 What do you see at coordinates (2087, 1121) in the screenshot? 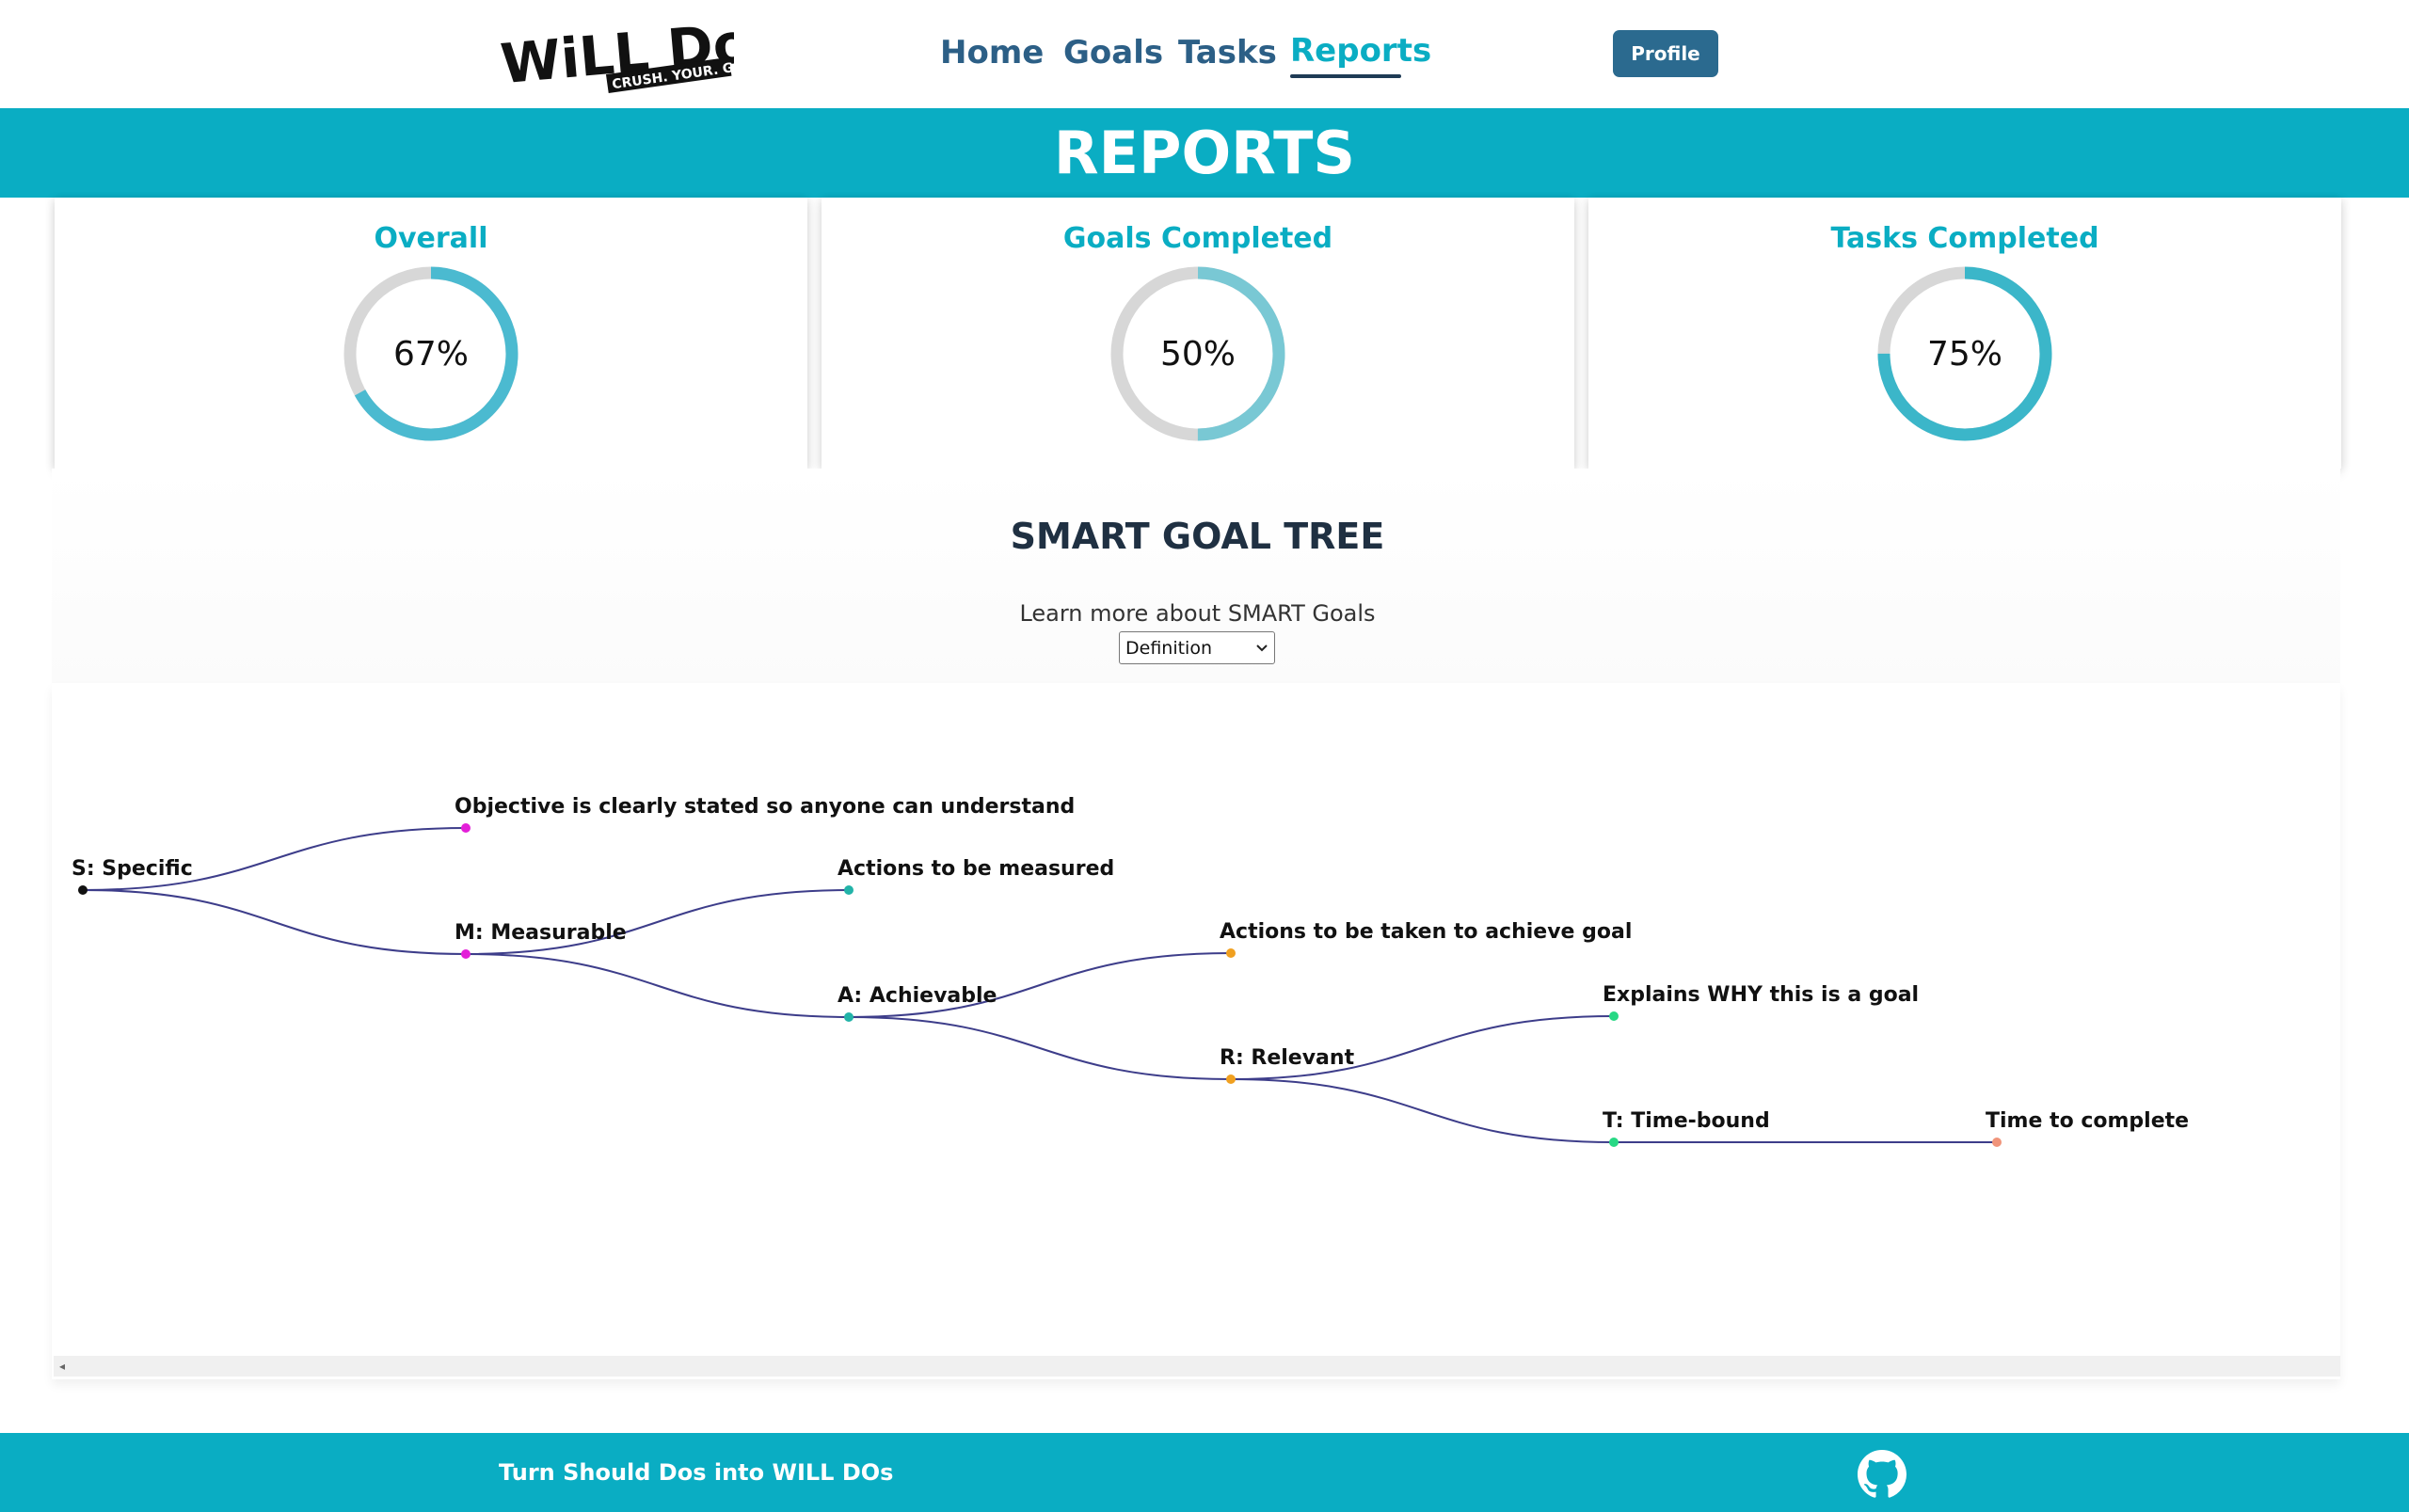
I see `node-time-bound-detail-label: Time to complete` at bounding box center [2087, 1121].